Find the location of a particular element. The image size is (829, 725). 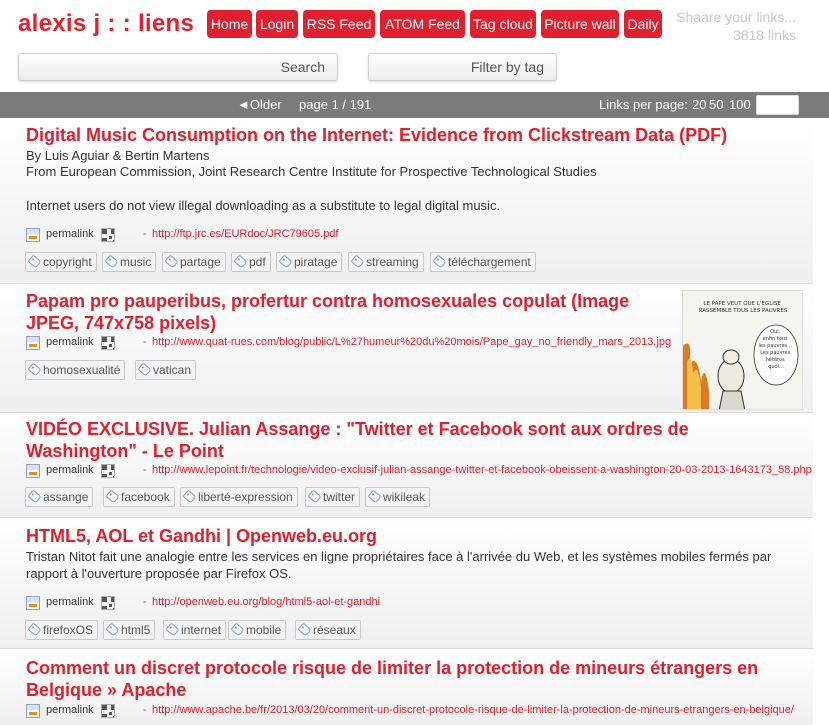

nav-rss-feed-button: RSS Feed is located at coordinates (339, 24).